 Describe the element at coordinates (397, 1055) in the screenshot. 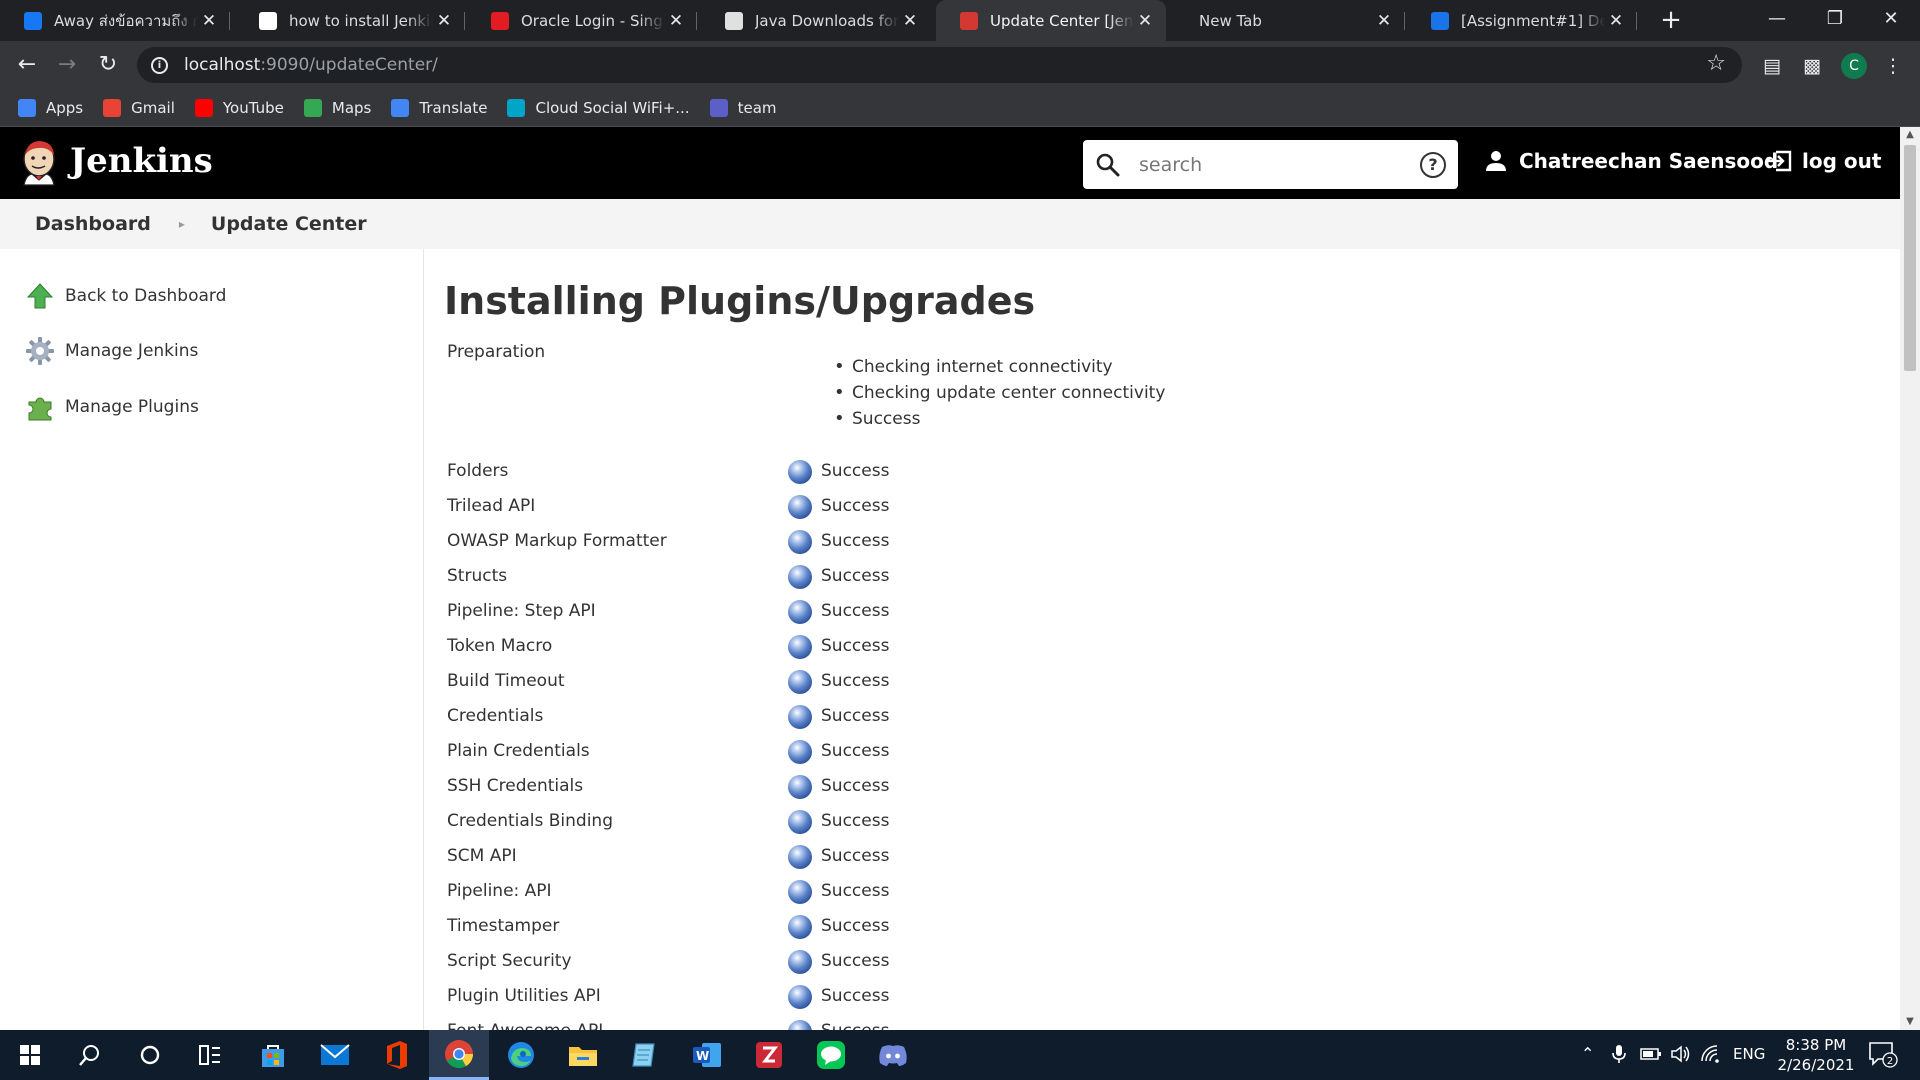

I see `office-icon` at that location.